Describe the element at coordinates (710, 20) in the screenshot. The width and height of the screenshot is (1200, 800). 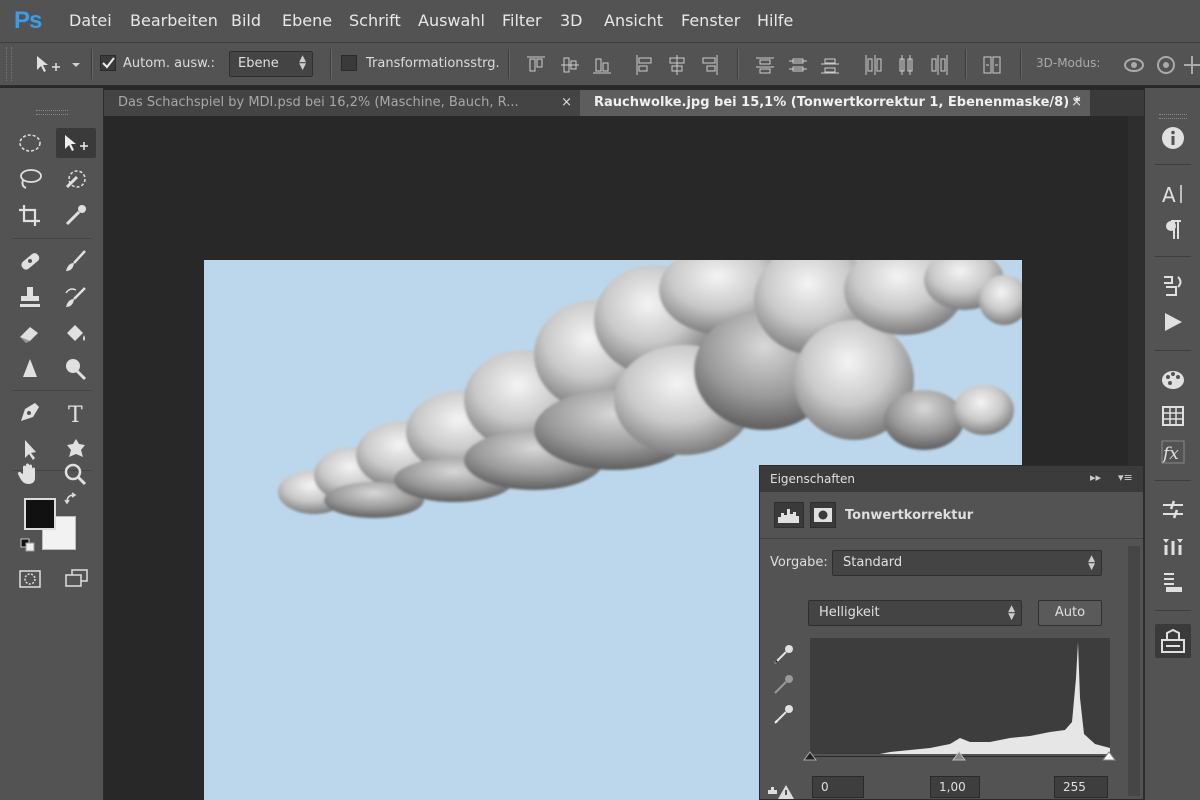
I see `menu-fenster: Fenster` at that location.